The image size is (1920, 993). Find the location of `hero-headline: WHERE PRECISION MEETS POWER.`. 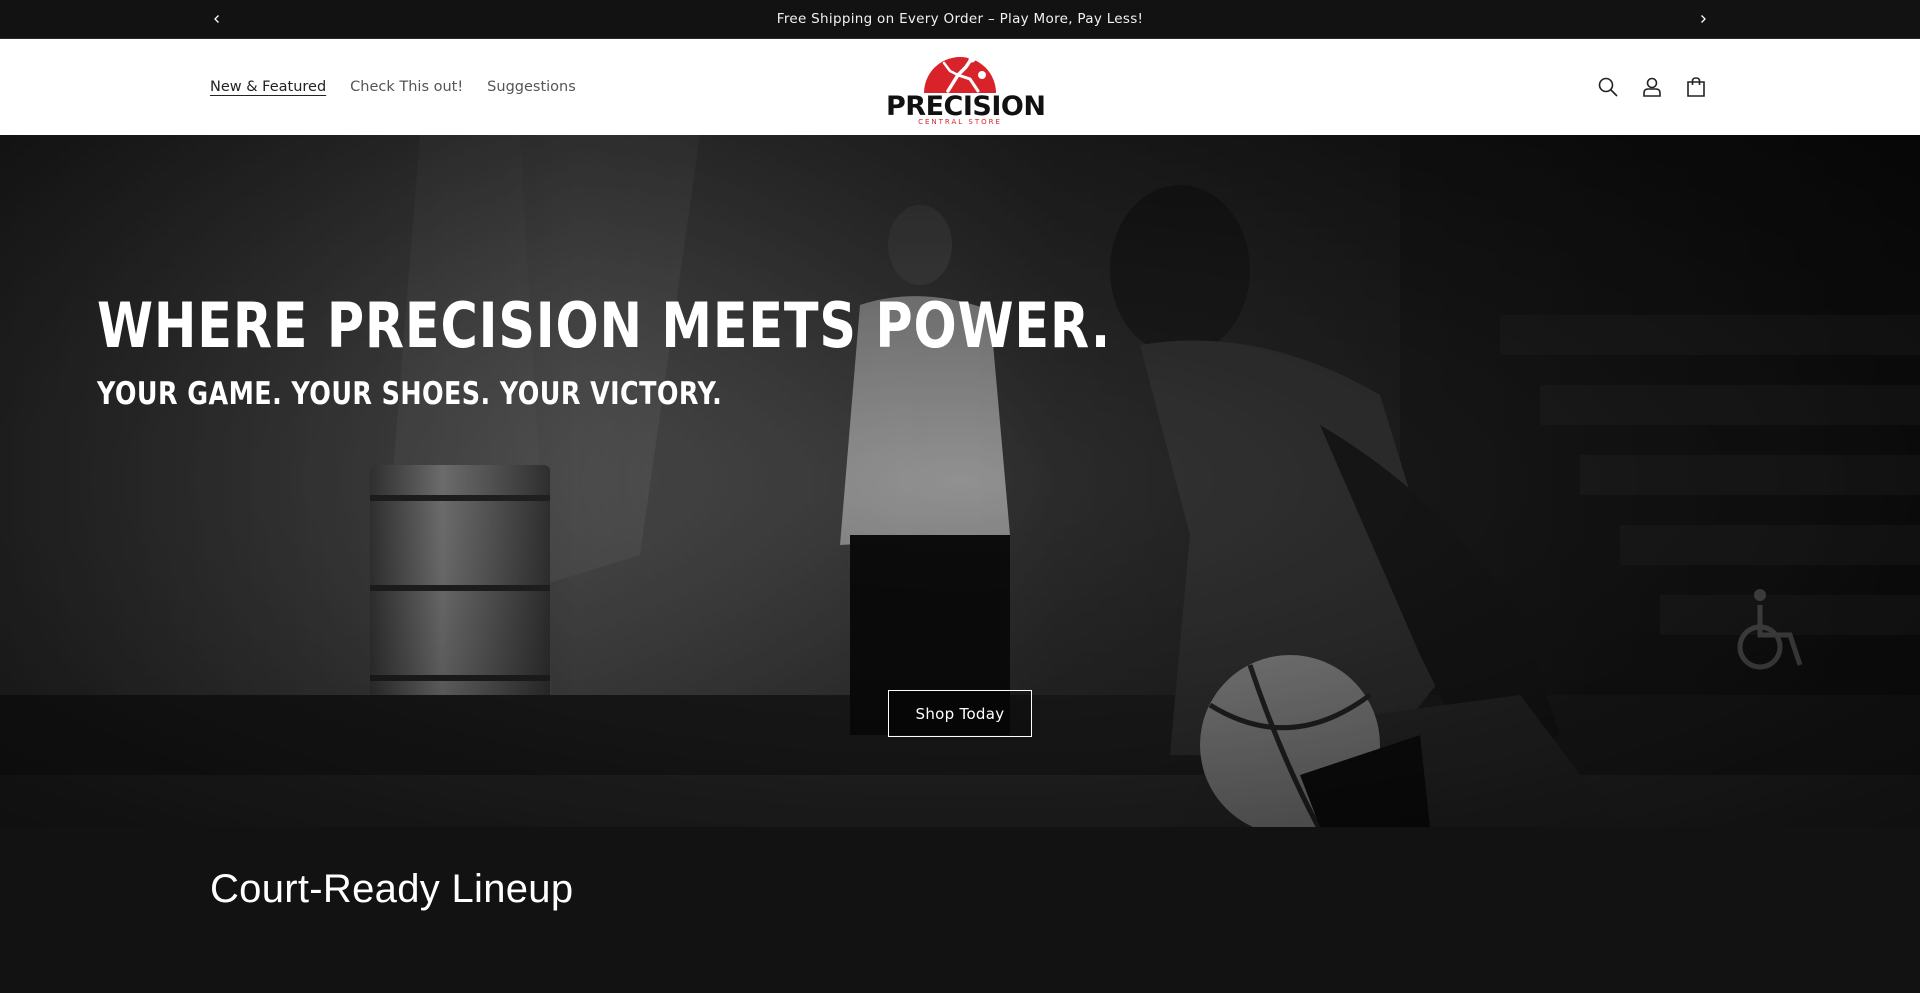

hero-headline: WHERE PRECISION MEETS POWER. is located at coordinates (604, 325).